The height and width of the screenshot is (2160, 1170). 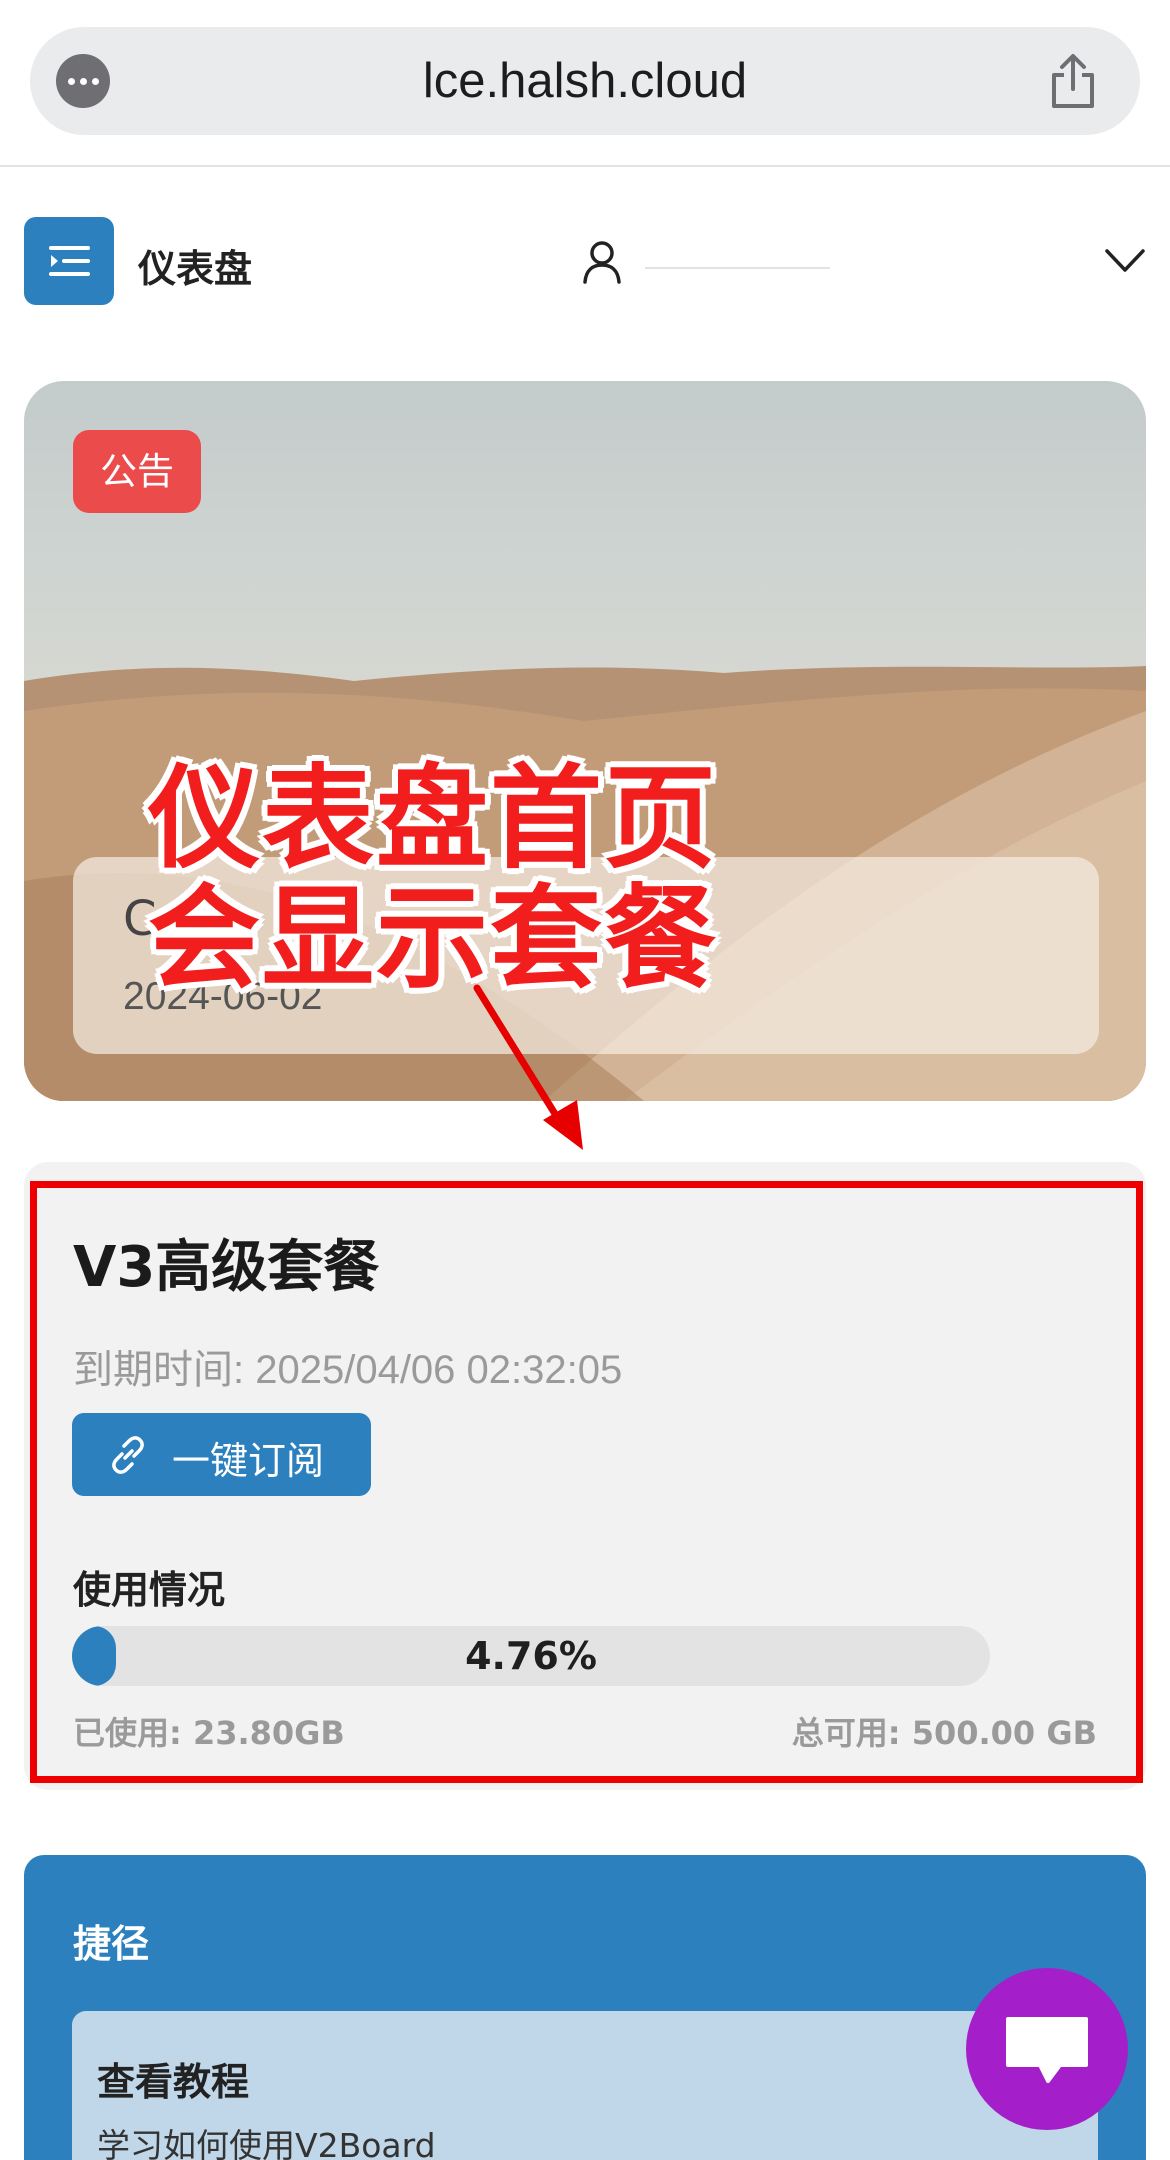 I want to click on toolbar-divider, so click(x=585, y=166).